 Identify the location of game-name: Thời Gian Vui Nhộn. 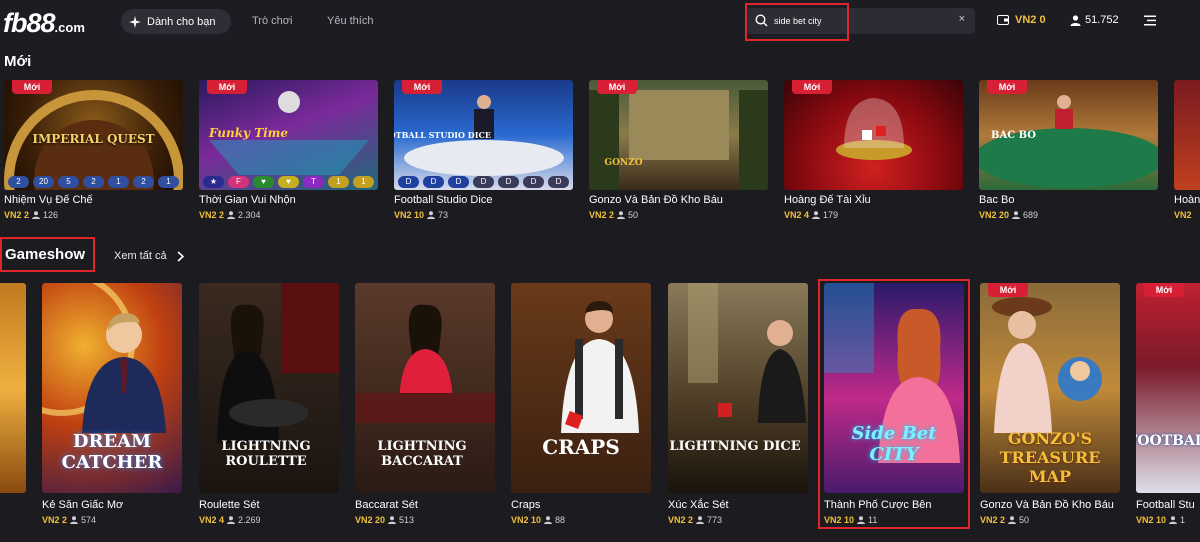
(247, 200).